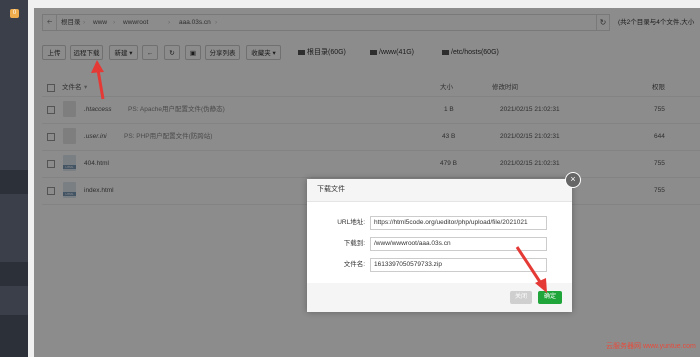 The width and height of the screenshot is (700, 357). What do you see at coordinates (531, 269) in the screenshot?
I see `arrow-to-confirm-button` at bounding box center [531, 269].